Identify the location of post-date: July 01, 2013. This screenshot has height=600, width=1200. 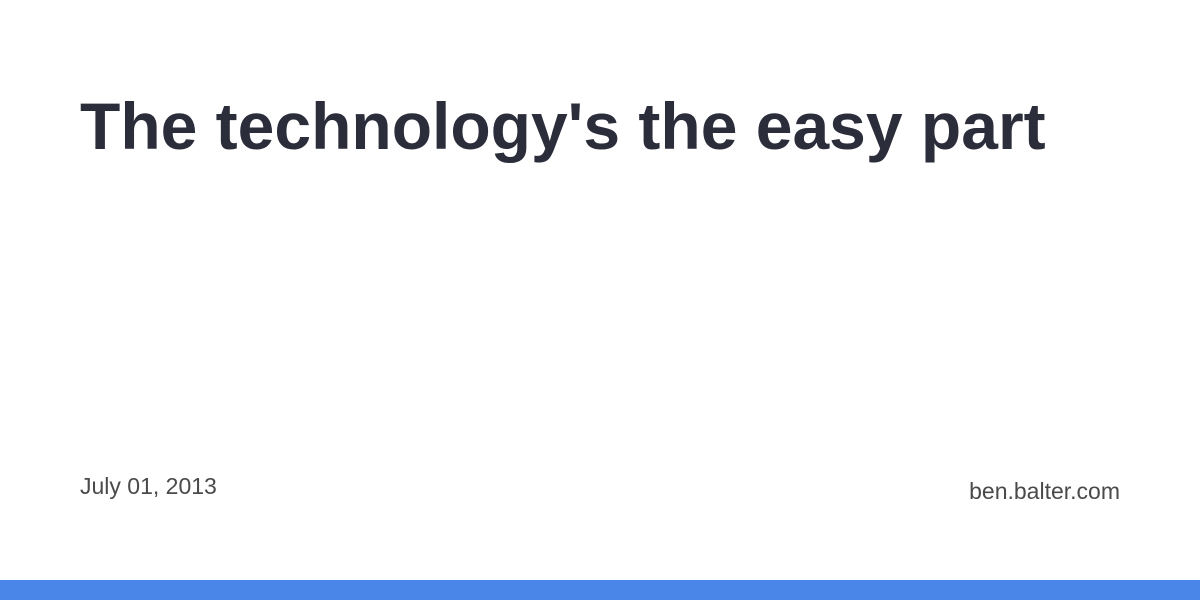
(148, 486).